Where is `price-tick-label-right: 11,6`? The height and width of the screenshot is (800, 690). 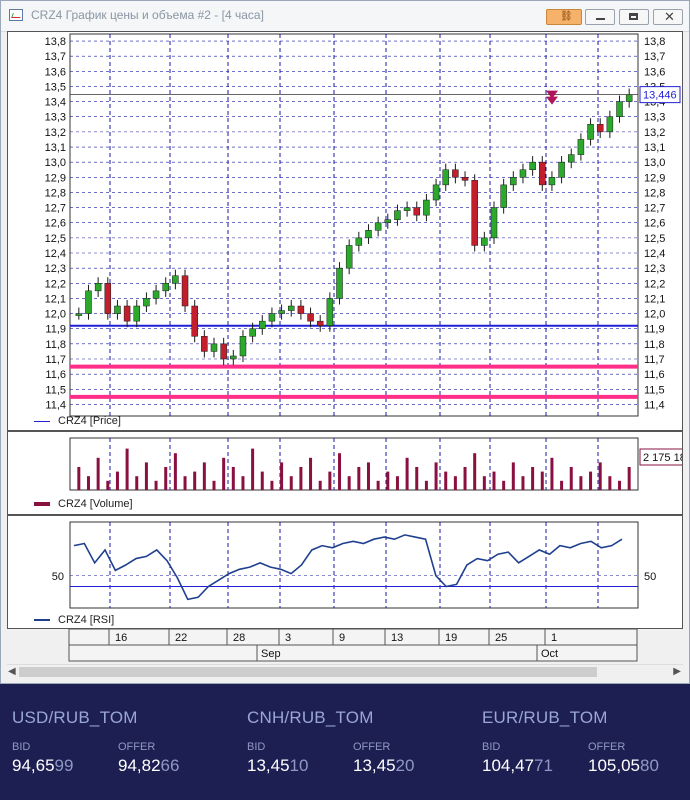
price-tick-label-right: 11,6 is located at coordinates (654, 375).